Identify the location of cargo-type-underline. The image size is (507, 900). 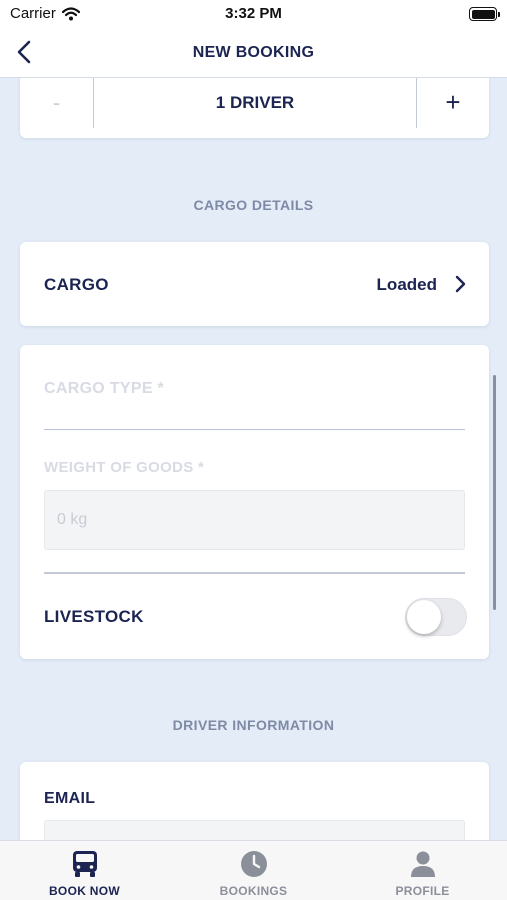
(254, 429).